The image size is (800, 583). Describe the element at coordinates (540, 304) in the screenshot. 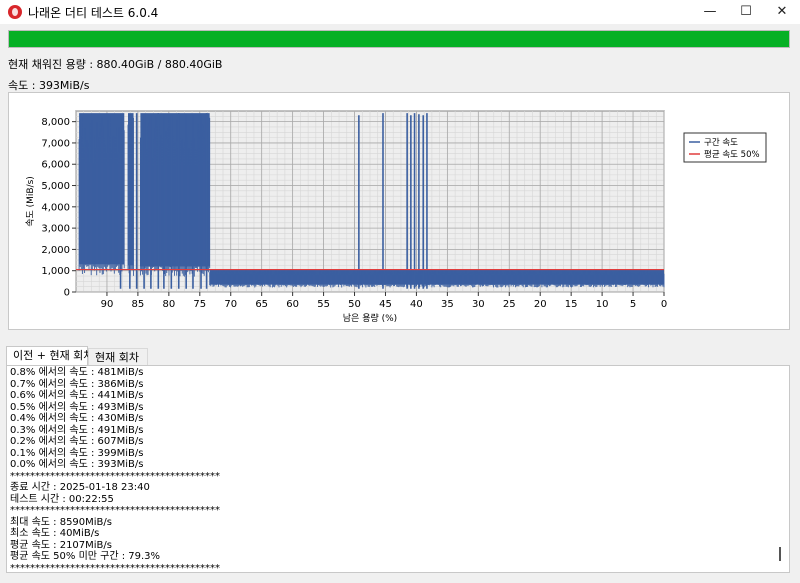

I see `x-tick-label: 20` at that location.